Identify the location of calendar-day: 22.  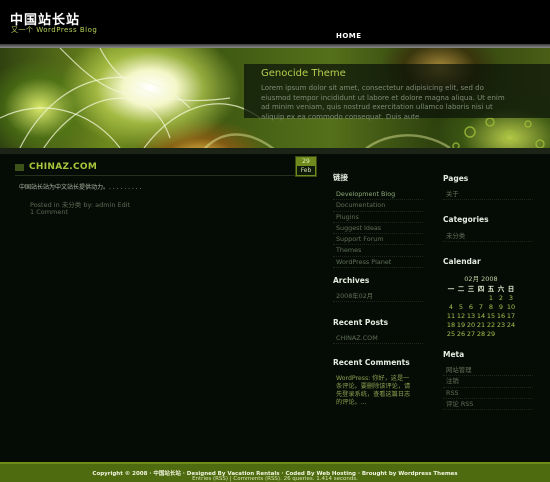
(491, 324).